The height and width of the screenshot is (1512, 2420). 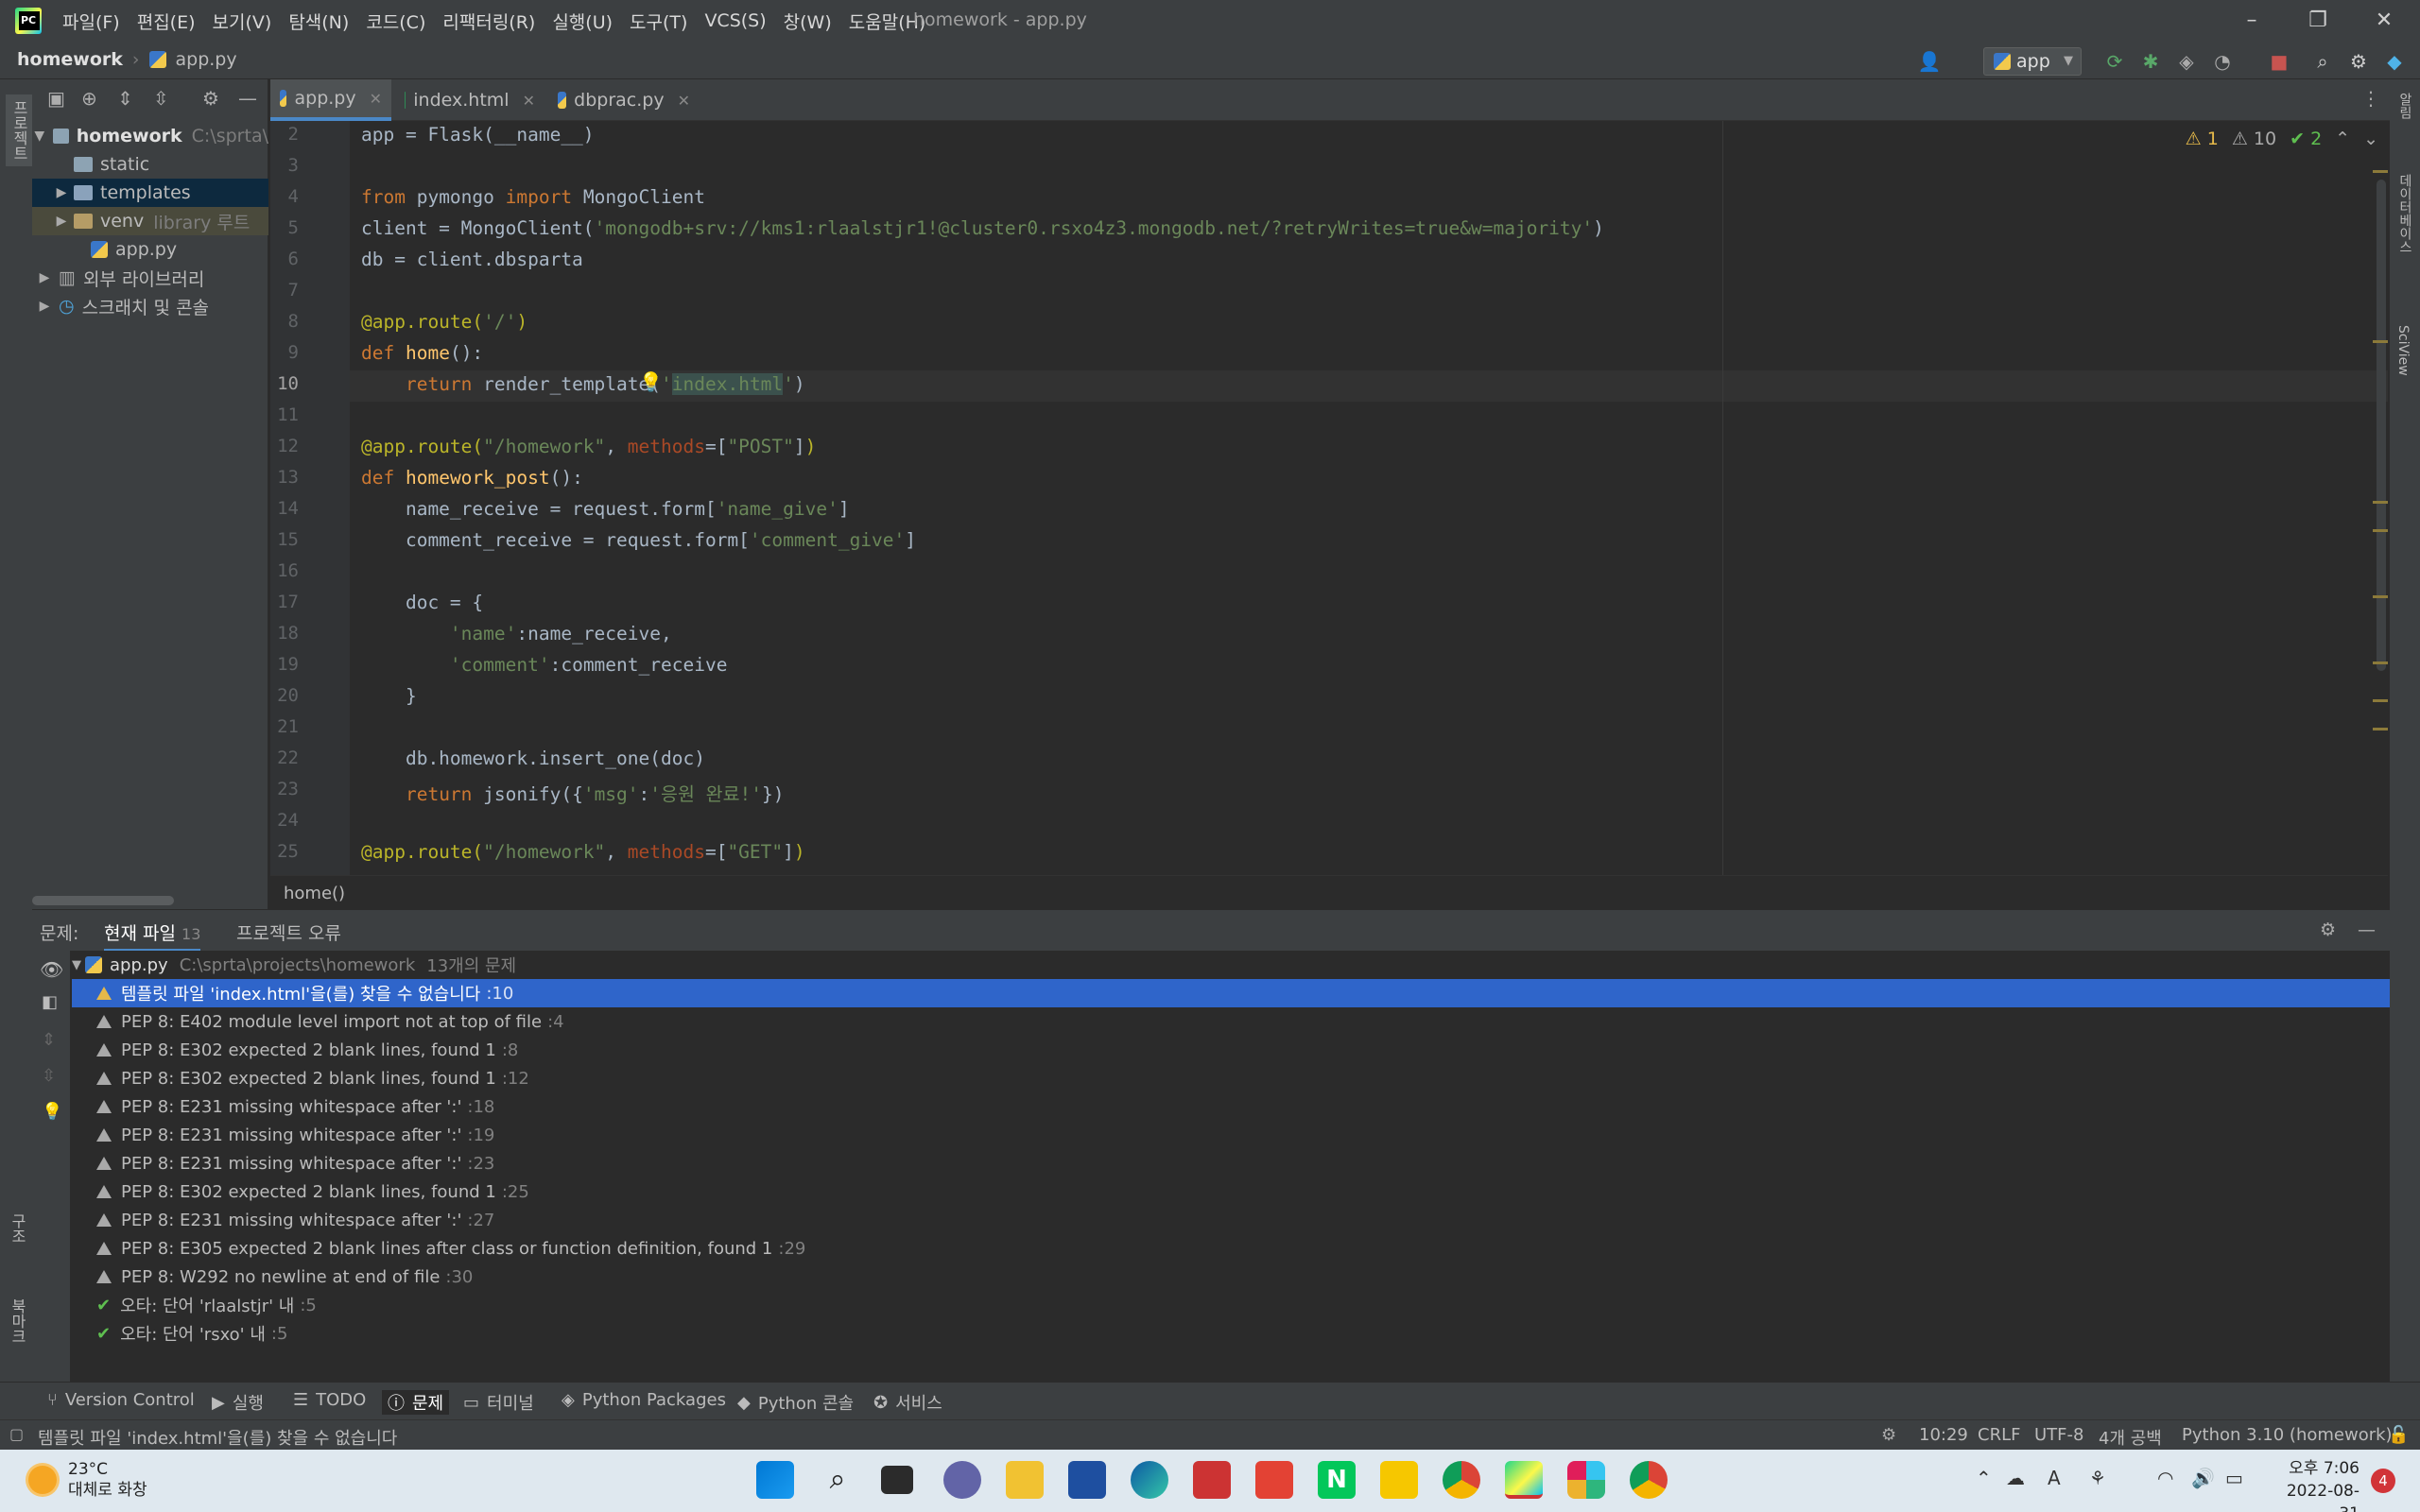 I want to click on tree-external-libraries: ▶ ▥ 외부 라이브러리, so click(x=150, y=278).